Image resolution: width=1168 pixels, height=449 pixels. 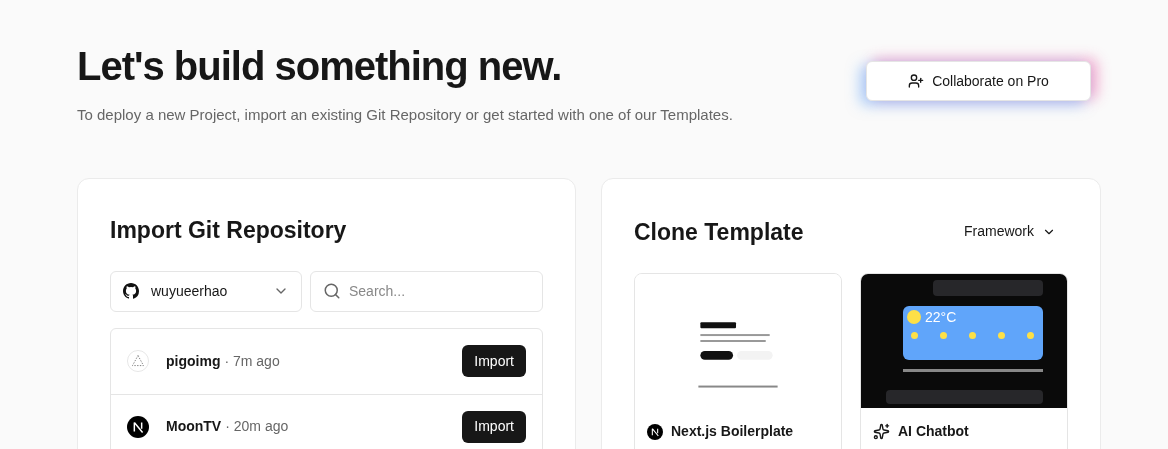 I want to click on sun-icon, so click(x=914, y=316).